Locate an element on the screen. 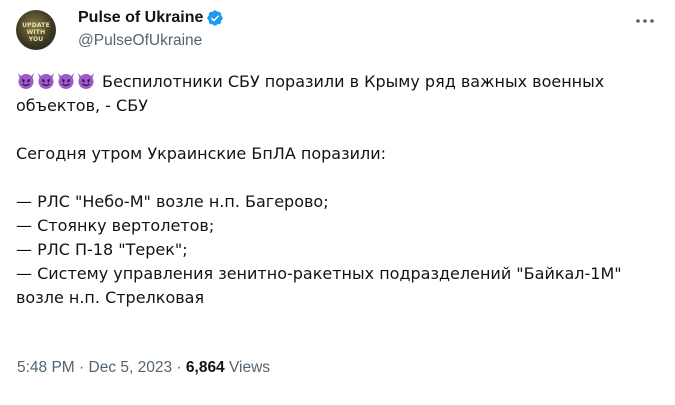  emoji-group is located at coordinates (56, 83).